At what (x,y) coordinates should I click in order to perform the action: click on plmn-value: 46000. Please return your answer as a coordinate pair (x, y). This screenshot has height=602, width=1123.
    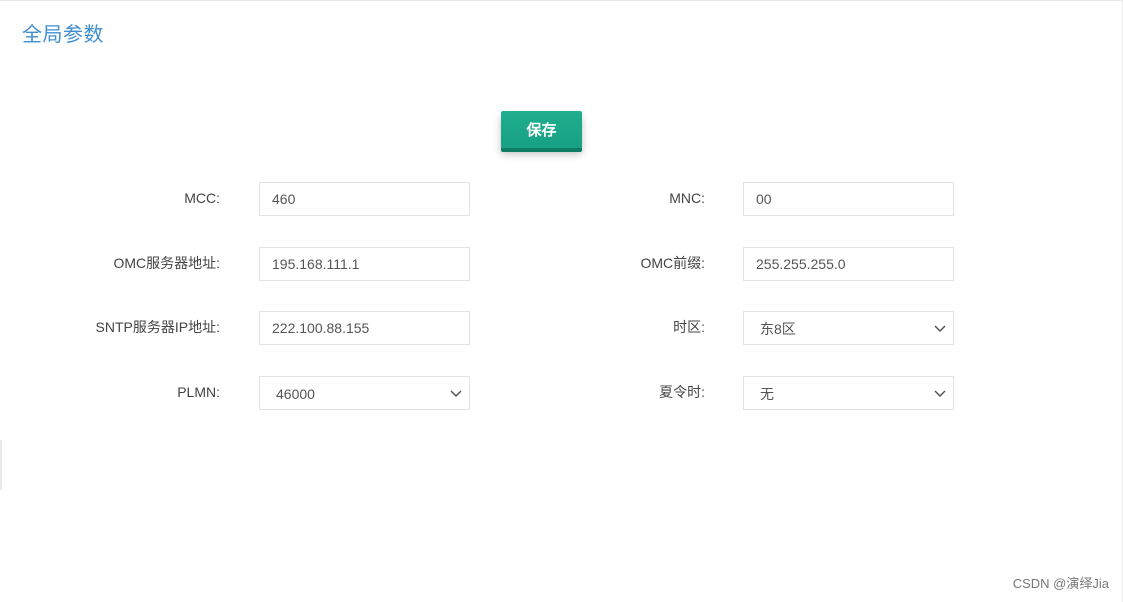
    Looking at the image, I should click on (295, 394).